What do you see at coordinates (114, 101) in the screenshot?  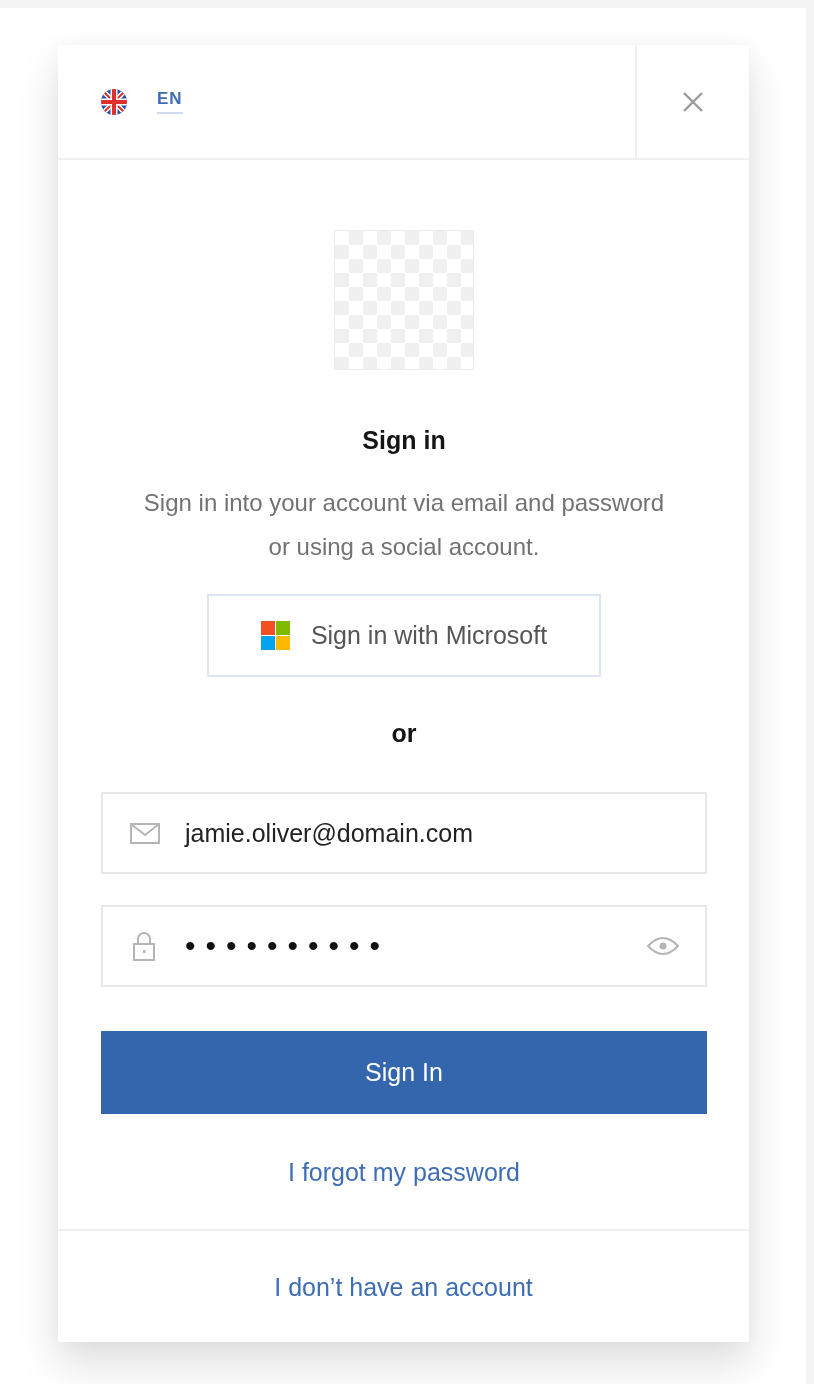 I see `flag-icon` at bounding box center [114, 101].